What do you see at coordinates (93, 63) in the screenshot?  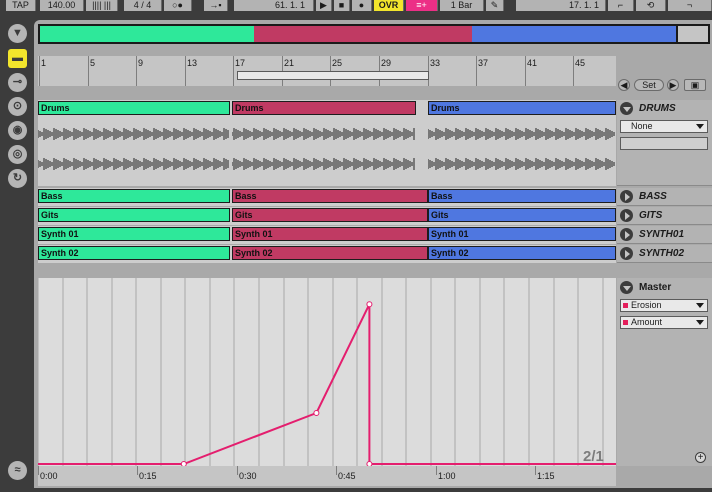 I see `ruler-bar-label: 5` at bounding box center [93, 63].